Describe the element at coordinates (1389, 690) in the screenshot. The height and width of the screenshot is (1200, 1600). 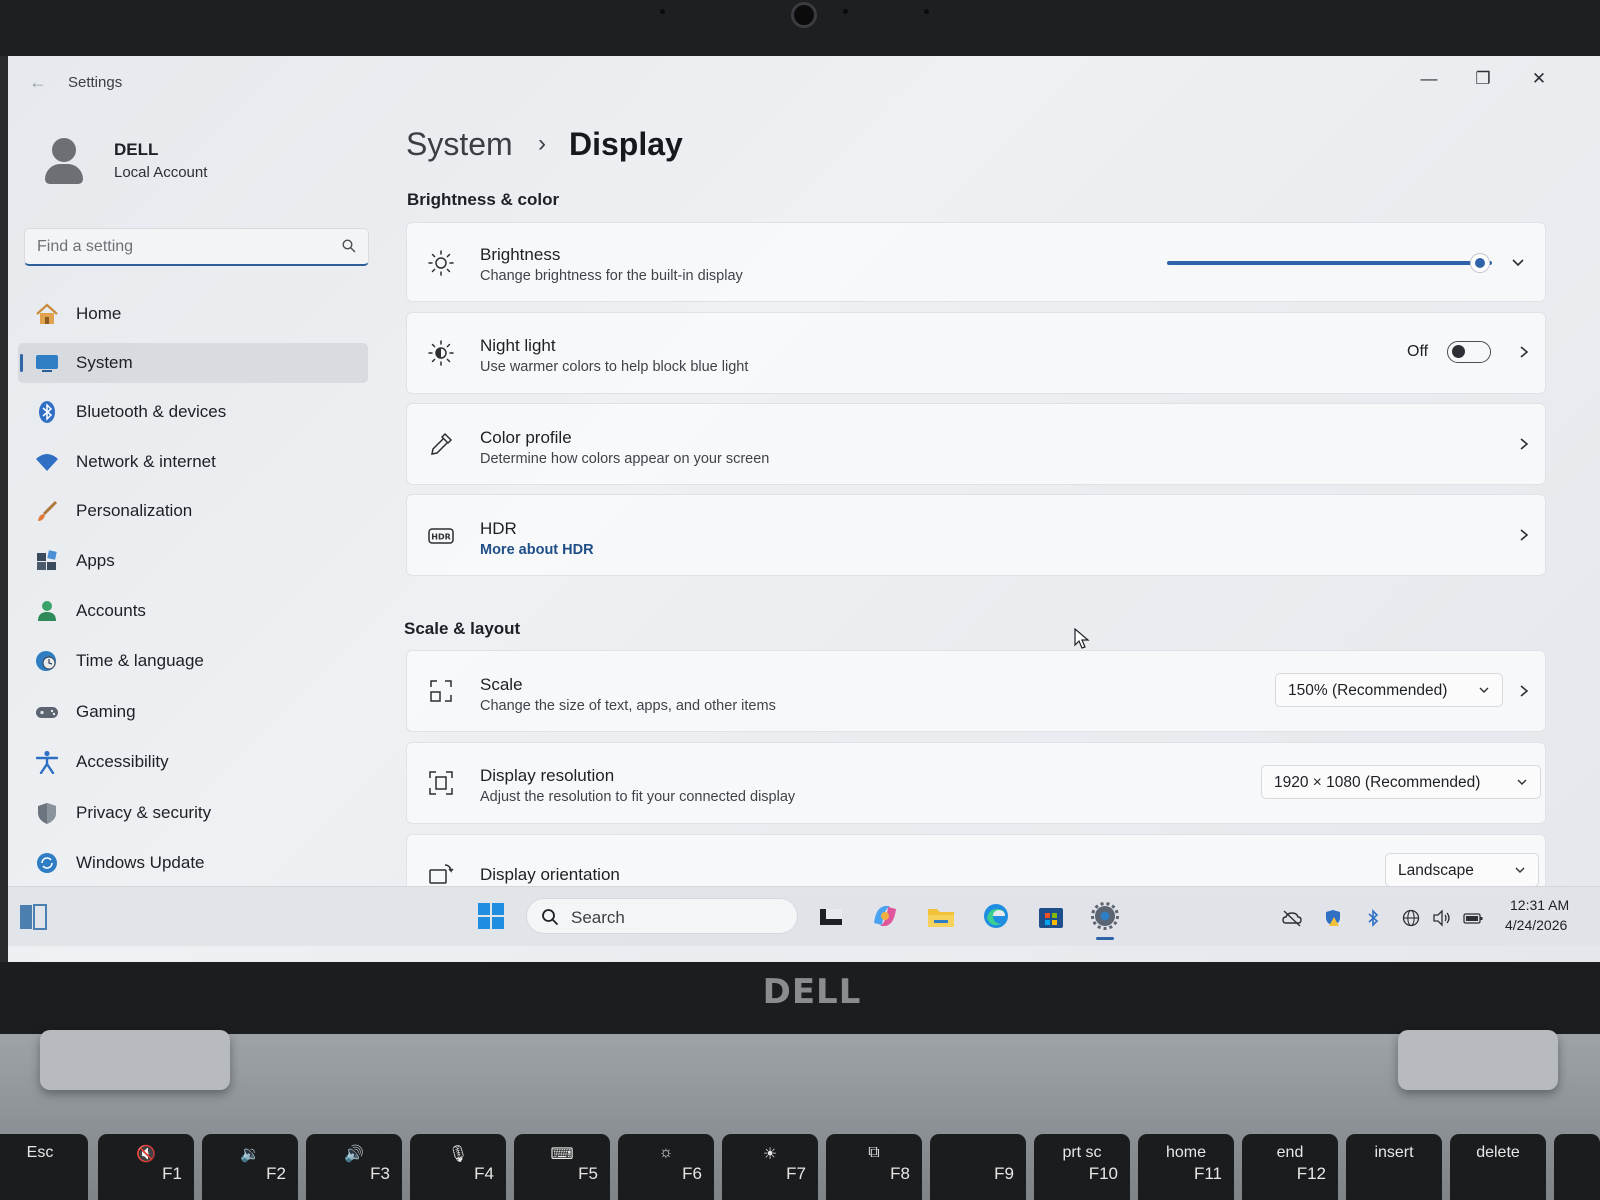
I see `scale-dropdown: 150% (Recommended)` at that location.